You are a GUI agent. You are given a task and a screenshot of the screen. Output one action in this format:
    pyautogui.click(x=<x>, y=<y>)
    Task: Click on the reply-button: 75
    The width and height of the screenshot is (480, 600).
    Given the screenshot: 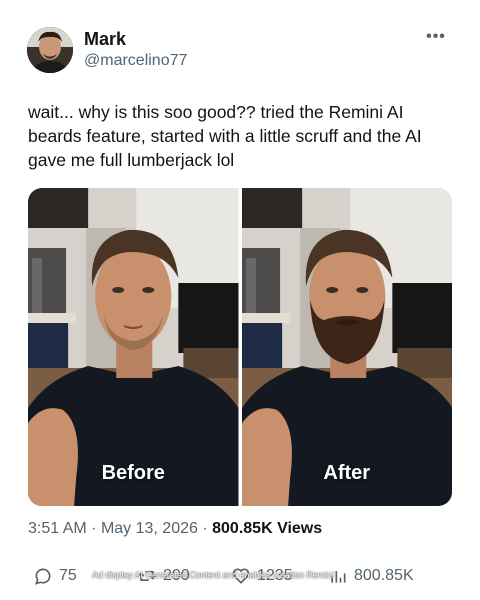 What is the action you would take?
    pyautogui.click(x=55, y=576)
    